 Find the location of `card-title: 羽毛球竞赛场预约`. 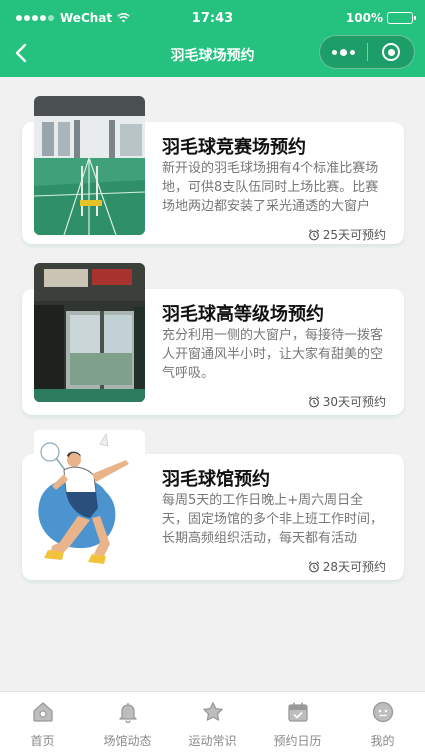

card-title: 羽毛球竞赛场预约 is located at coordinates (234, 147).